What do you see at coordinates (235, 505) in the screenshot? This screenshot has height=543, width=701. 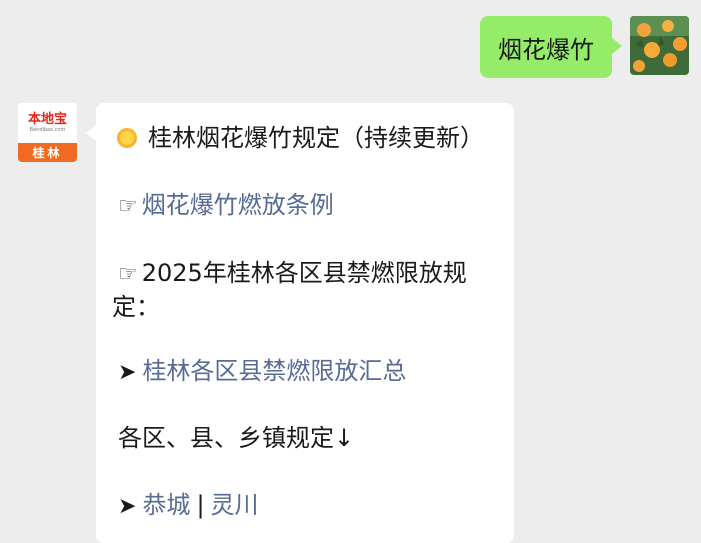 I see `lingchuan-link: 灵川` at bounding box center [235, 505].